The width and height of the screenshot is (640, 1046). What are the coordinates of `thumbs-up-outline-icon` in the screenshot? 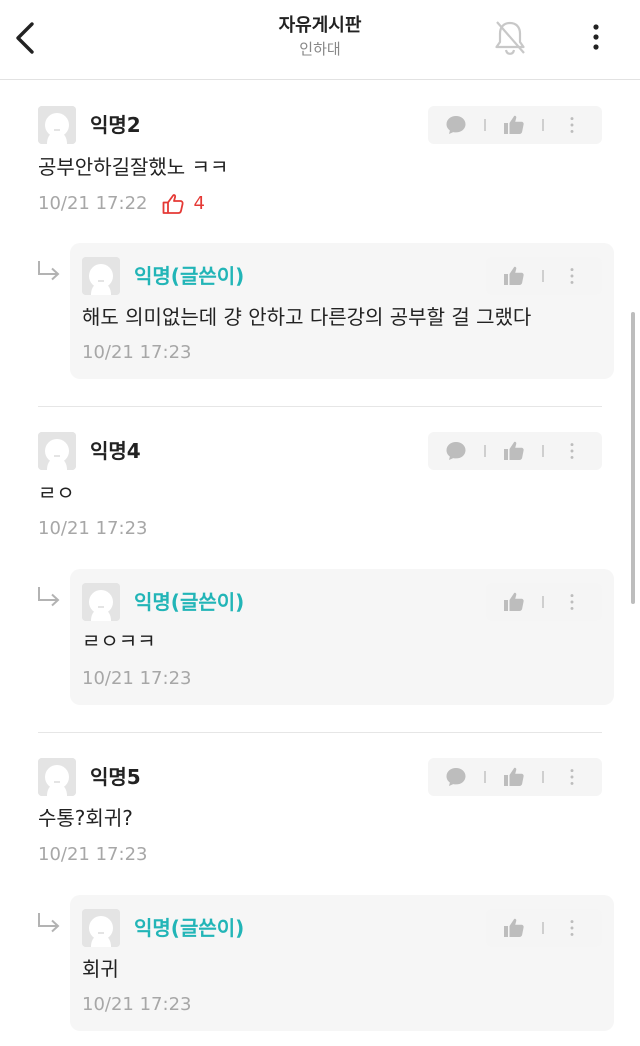 It's located at (174, 204).